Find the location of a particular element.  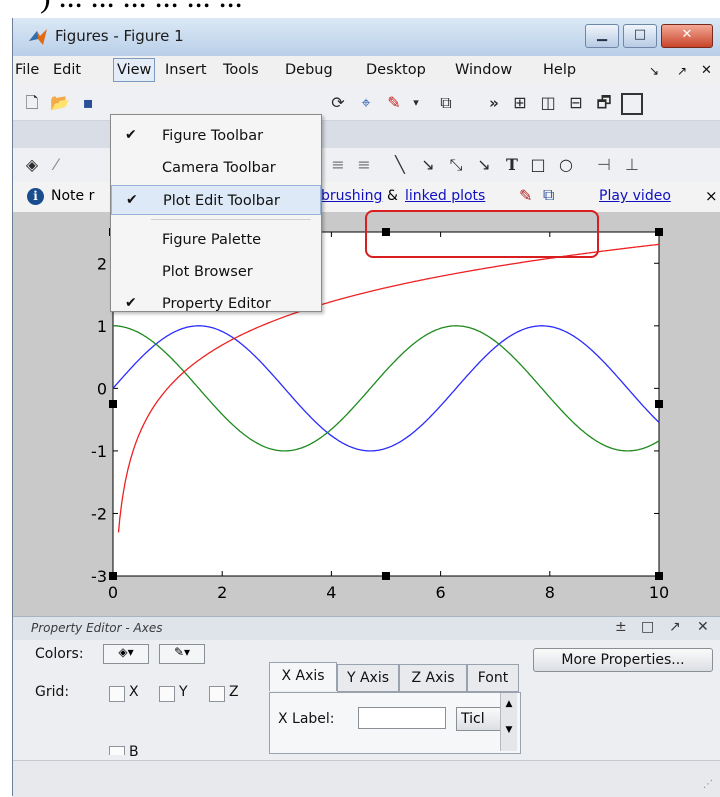

infobar-close-icon: × is located at coordinates (711, 196).